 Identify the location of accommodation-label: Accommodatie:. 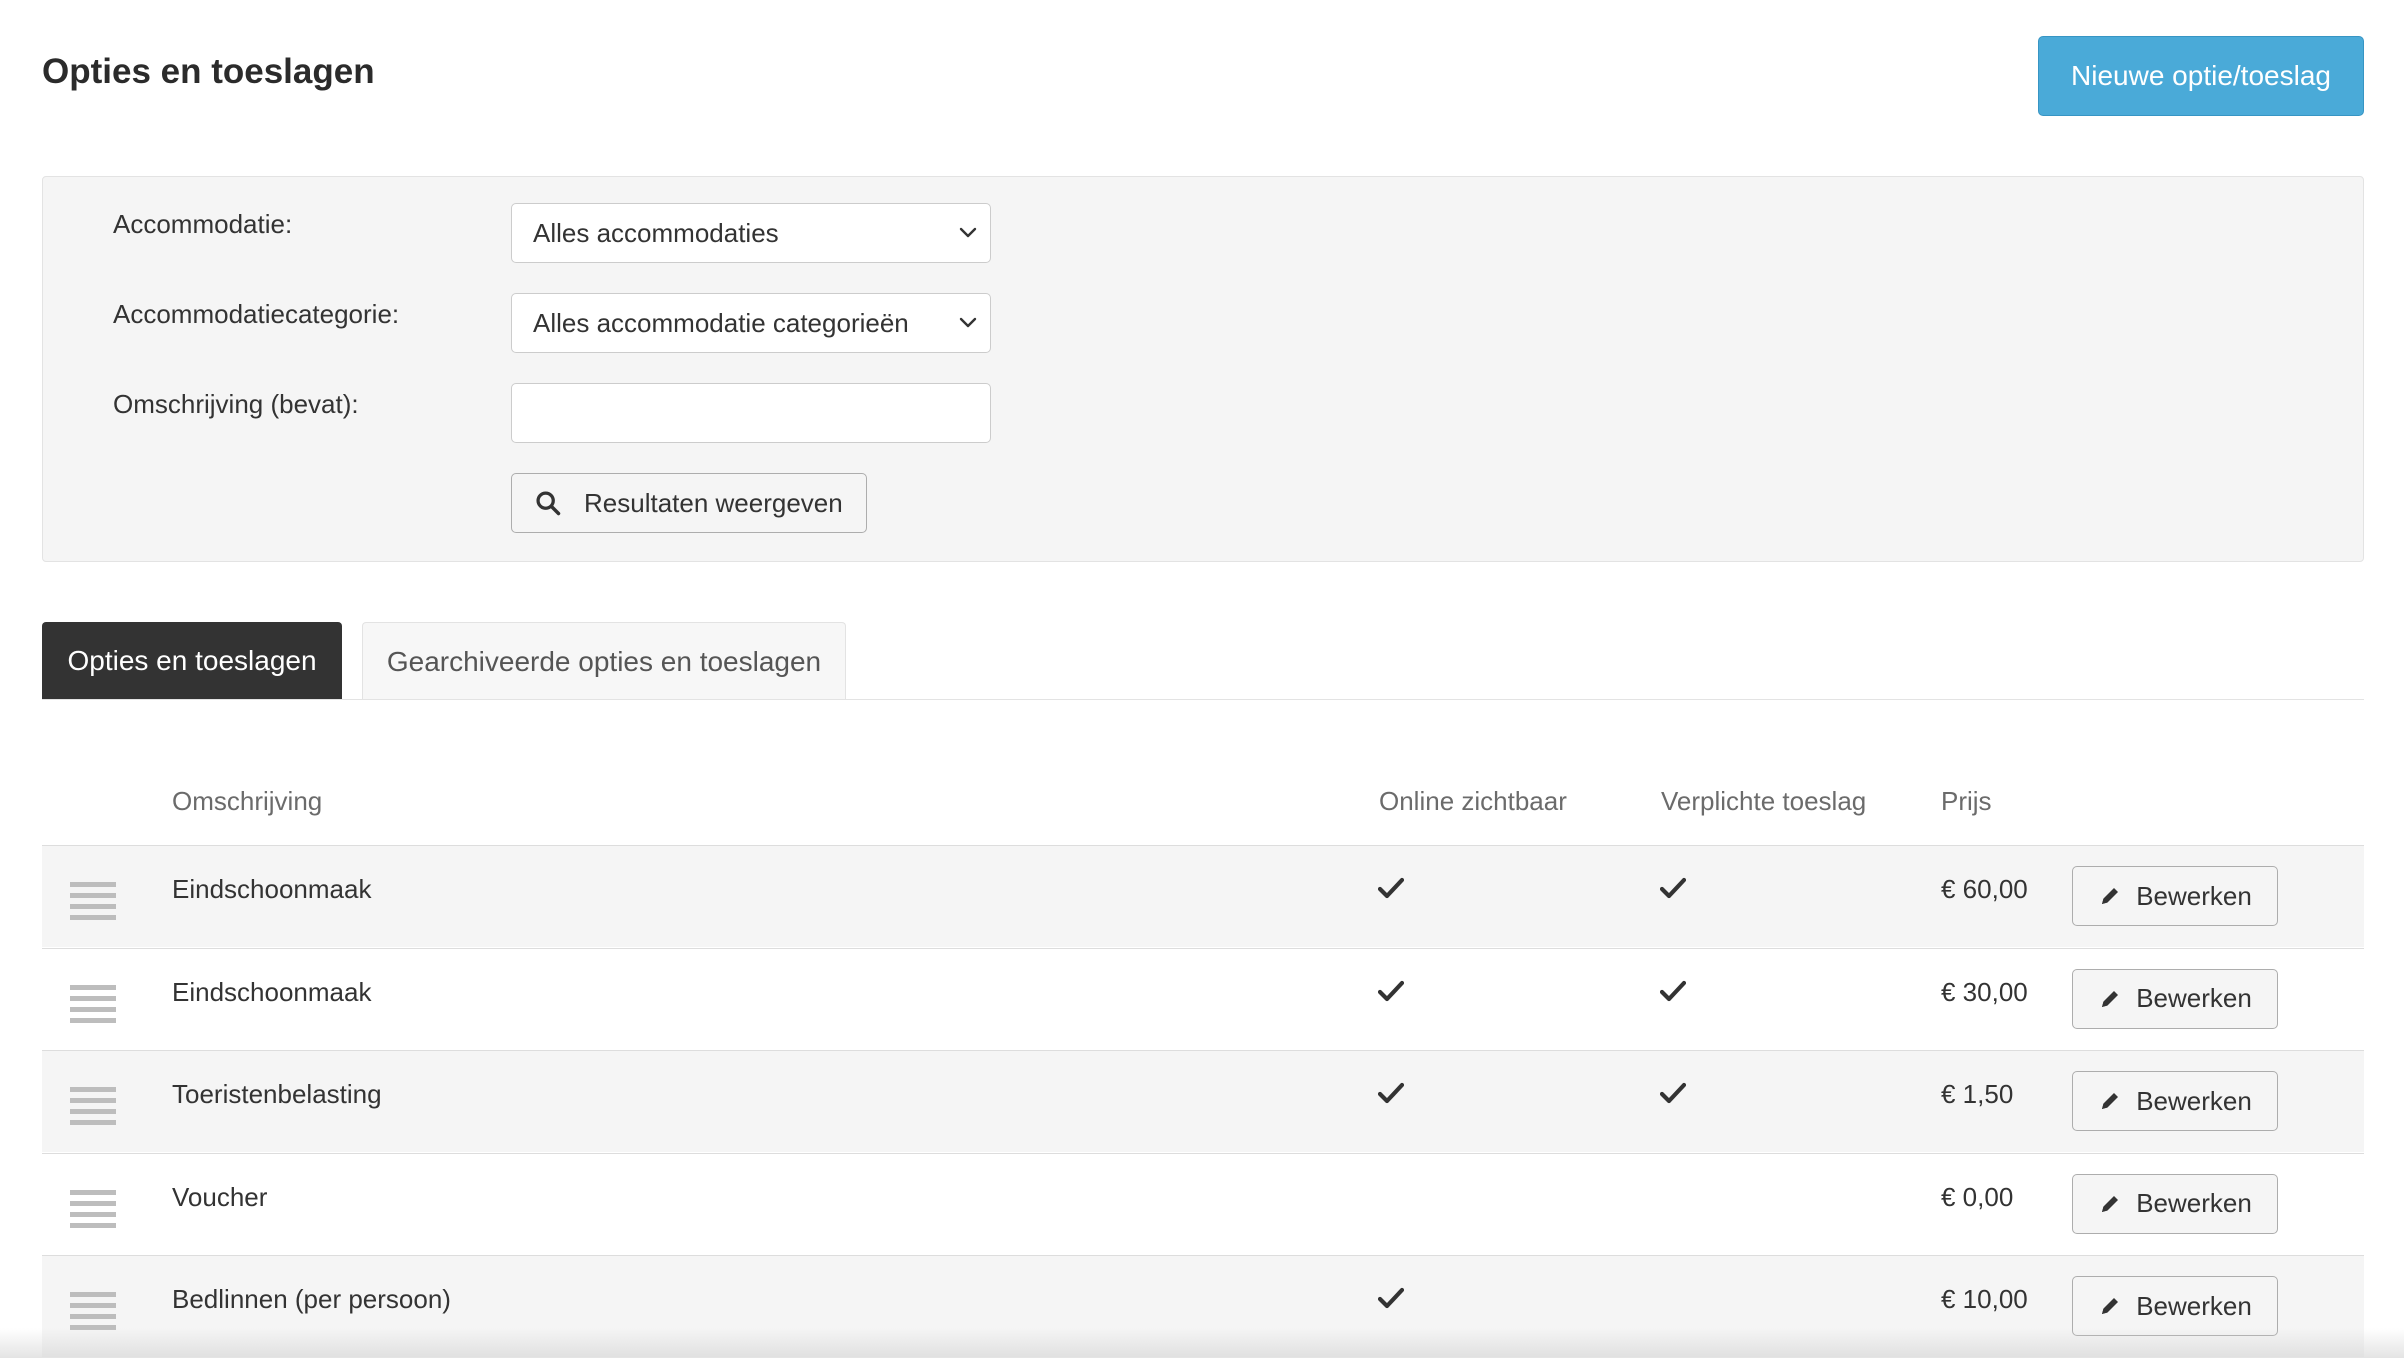
(203, 224).